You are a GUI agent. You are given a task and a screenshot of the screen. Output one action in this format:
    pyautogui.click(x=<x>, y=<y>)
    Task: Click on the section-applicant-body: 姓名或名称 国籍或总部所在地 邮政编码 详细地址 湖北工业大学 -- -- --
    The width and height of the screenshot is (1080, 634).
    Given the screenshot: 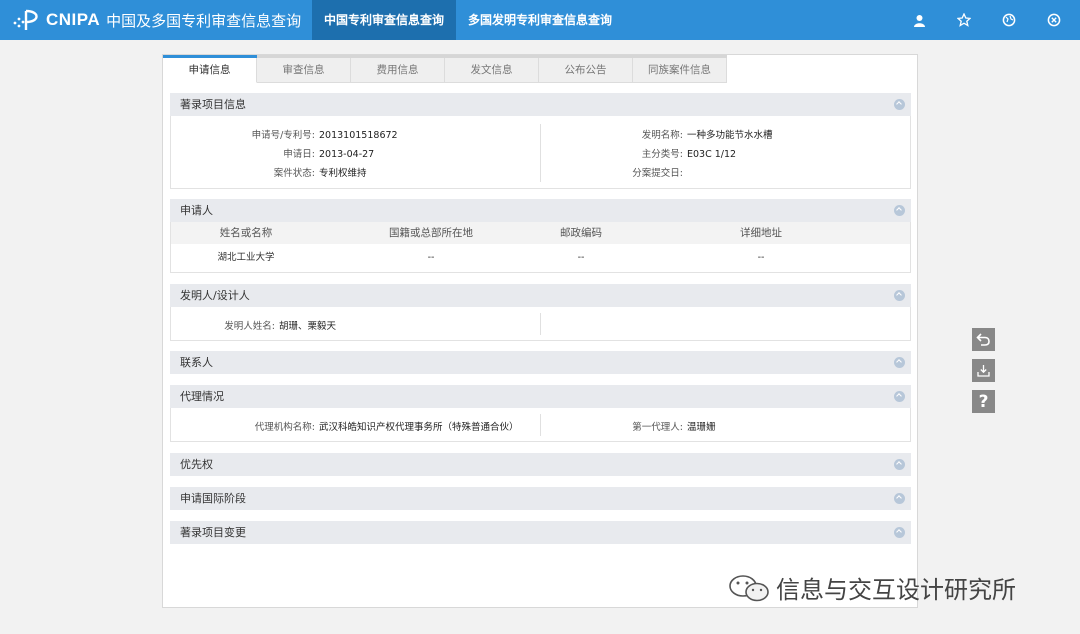 What is the action you would take?
    pyautogui.click(x=540, y=247)
    